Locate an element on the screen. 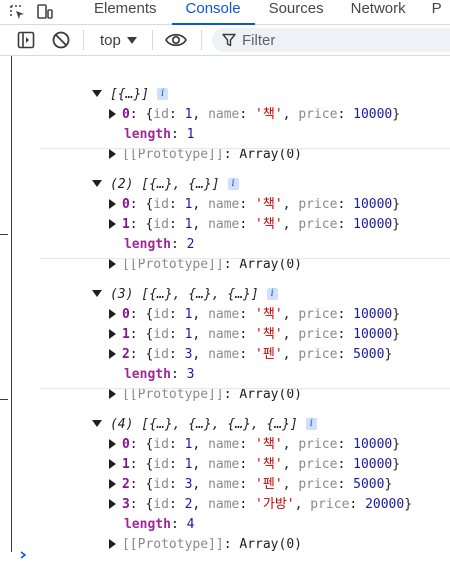  console-toolbar: top is located at coordinates (225, 40).